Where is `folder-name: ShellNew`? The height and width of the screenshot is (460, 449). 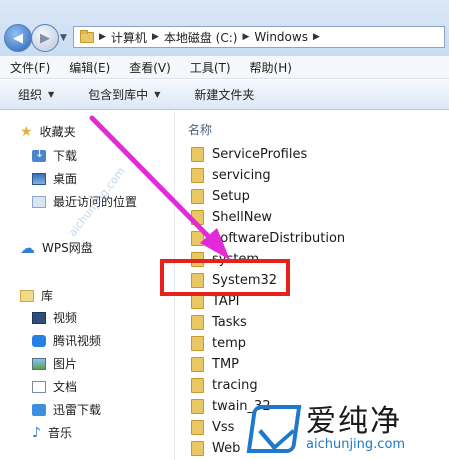 folder-name: ShellNew is located at coordinates (242, 217).